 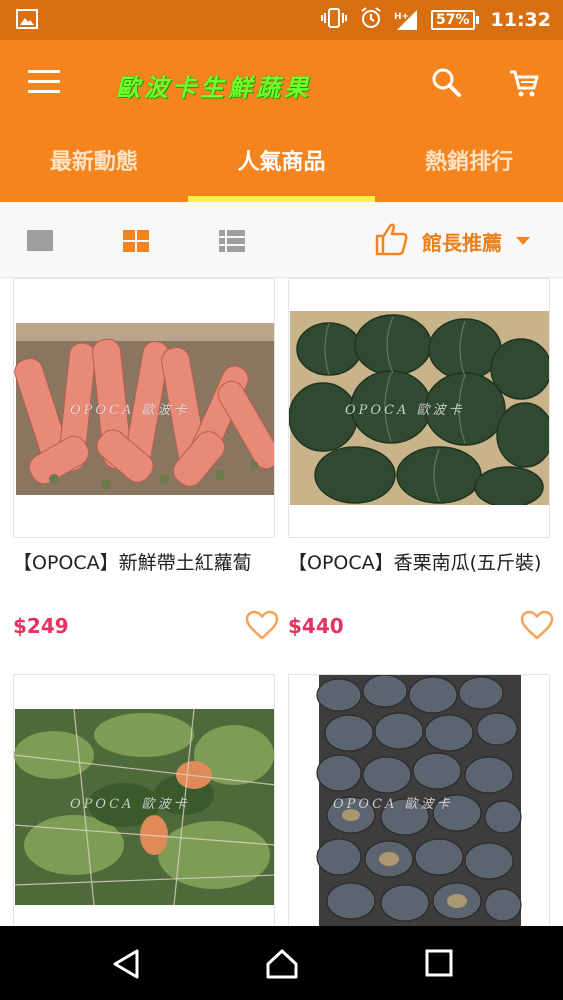 I want to click on app-bar: 歐波卡生鮮蔬果, so click(x=281, y=84).